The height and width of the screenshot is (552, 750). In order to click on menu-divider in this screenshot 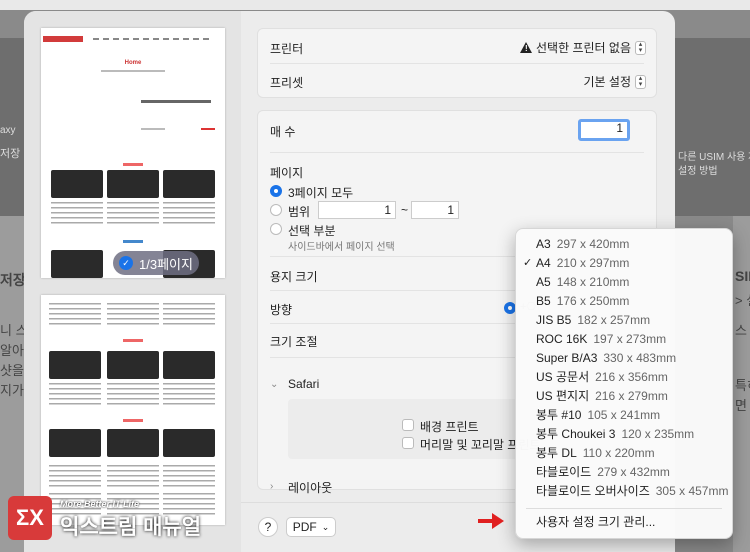, I will do `click(624, 508)`.